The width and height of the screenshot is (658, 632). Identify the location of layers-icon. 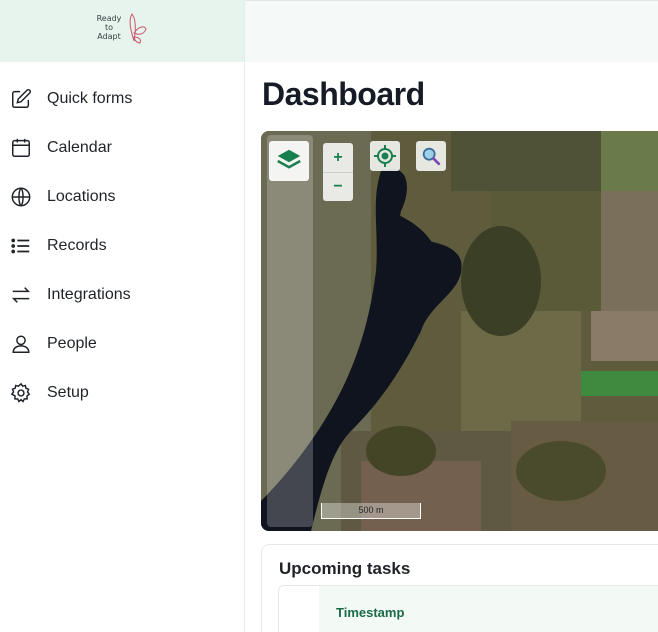
(289, 159).